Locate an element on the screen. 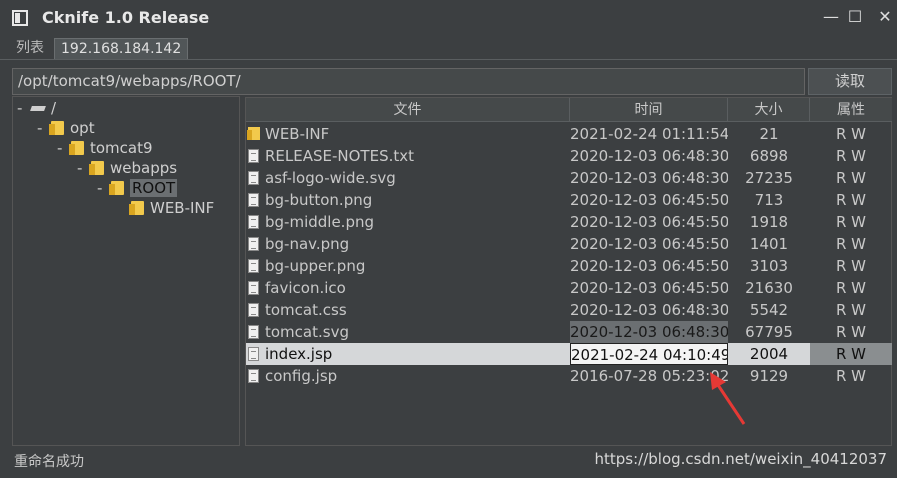 This screenshot has height=478, width=897. watermark: https://blog.csdn.net/weixin_40412037 is located at coordinates (740, 459).